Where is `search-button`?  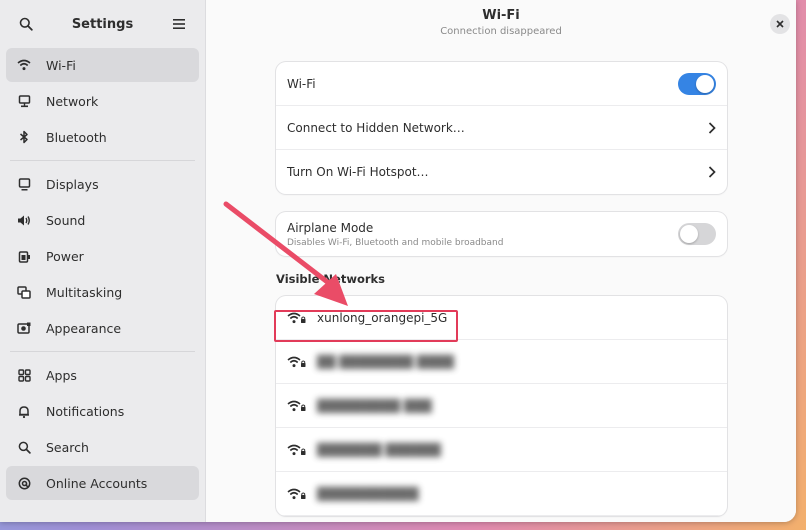
search-button is located at coordinates (26, 24).